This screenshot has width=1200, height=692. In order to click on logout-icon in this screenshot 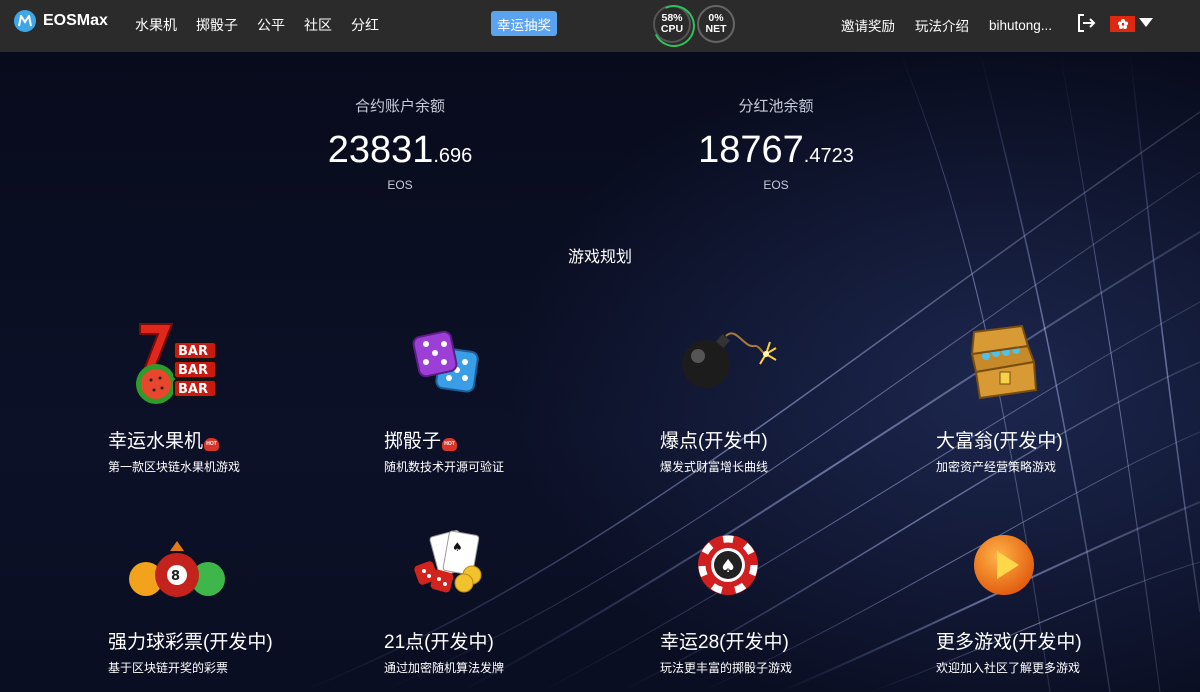, I will do `click(1086, 23)`.